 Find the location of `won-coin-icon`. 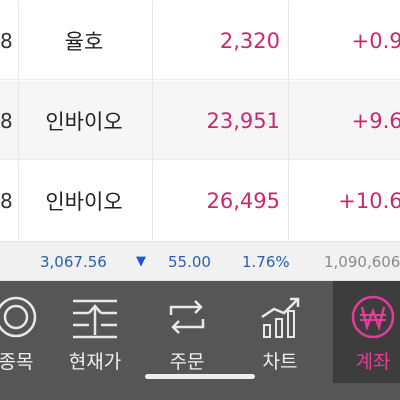

won-coin-icon is located at coordinates (373, 317).